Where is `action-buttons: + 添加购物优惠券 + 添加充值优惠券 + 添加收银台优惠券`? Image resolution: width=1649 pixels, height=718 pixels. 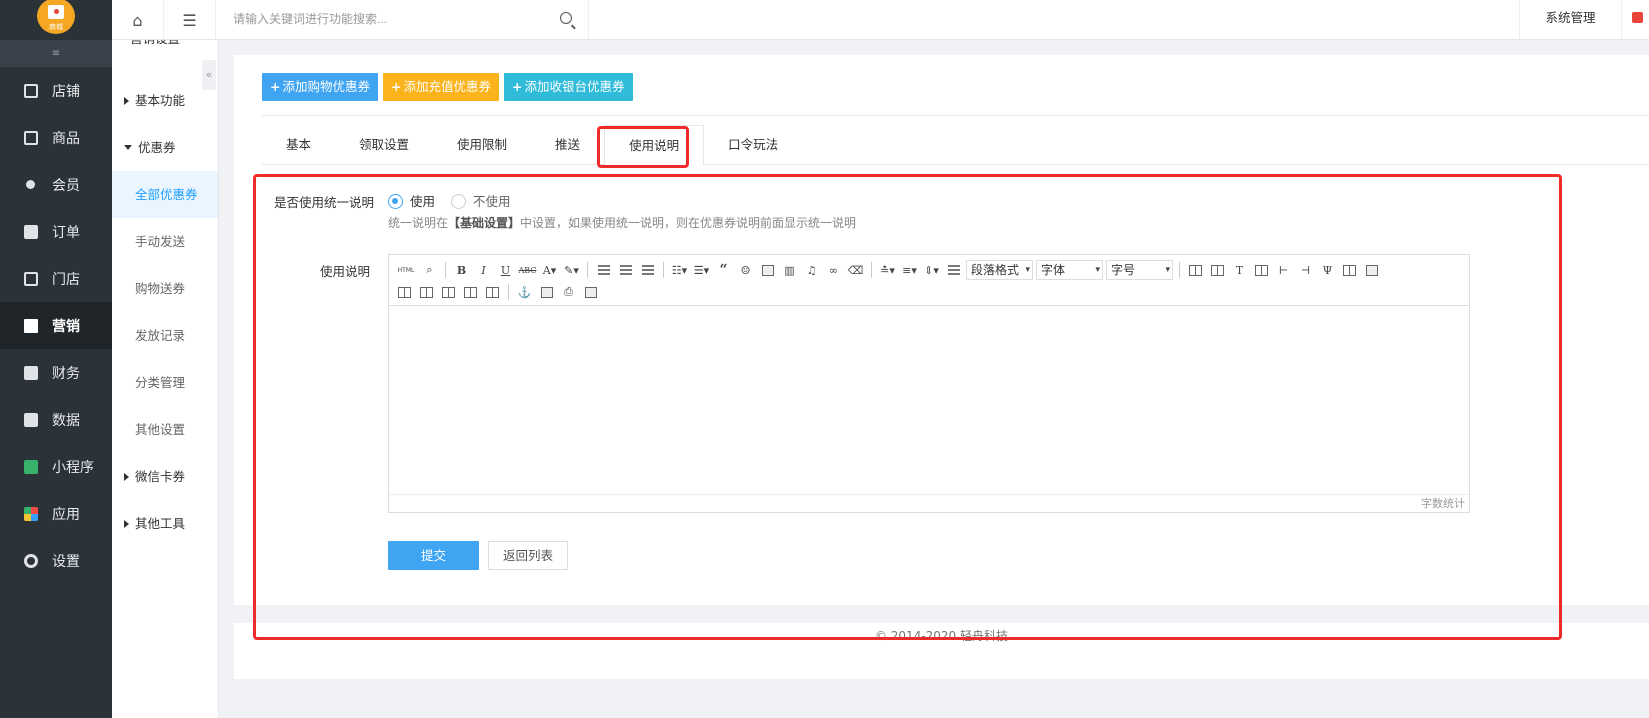 action-buttons: + 添加购物优惠券 + 添加充值优惠券 + 添加收银台优惠券 is located at coordinates (447, 87).